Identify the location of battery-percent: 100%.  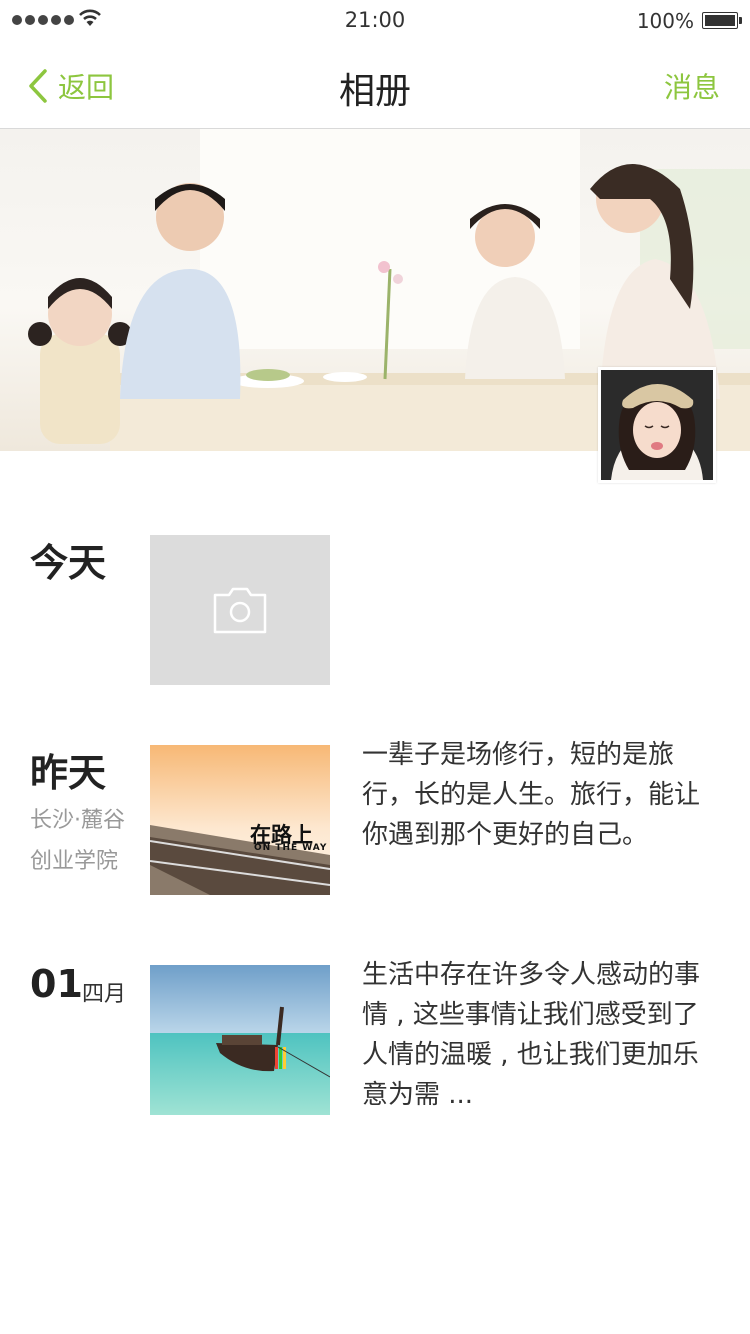
(665, 21).